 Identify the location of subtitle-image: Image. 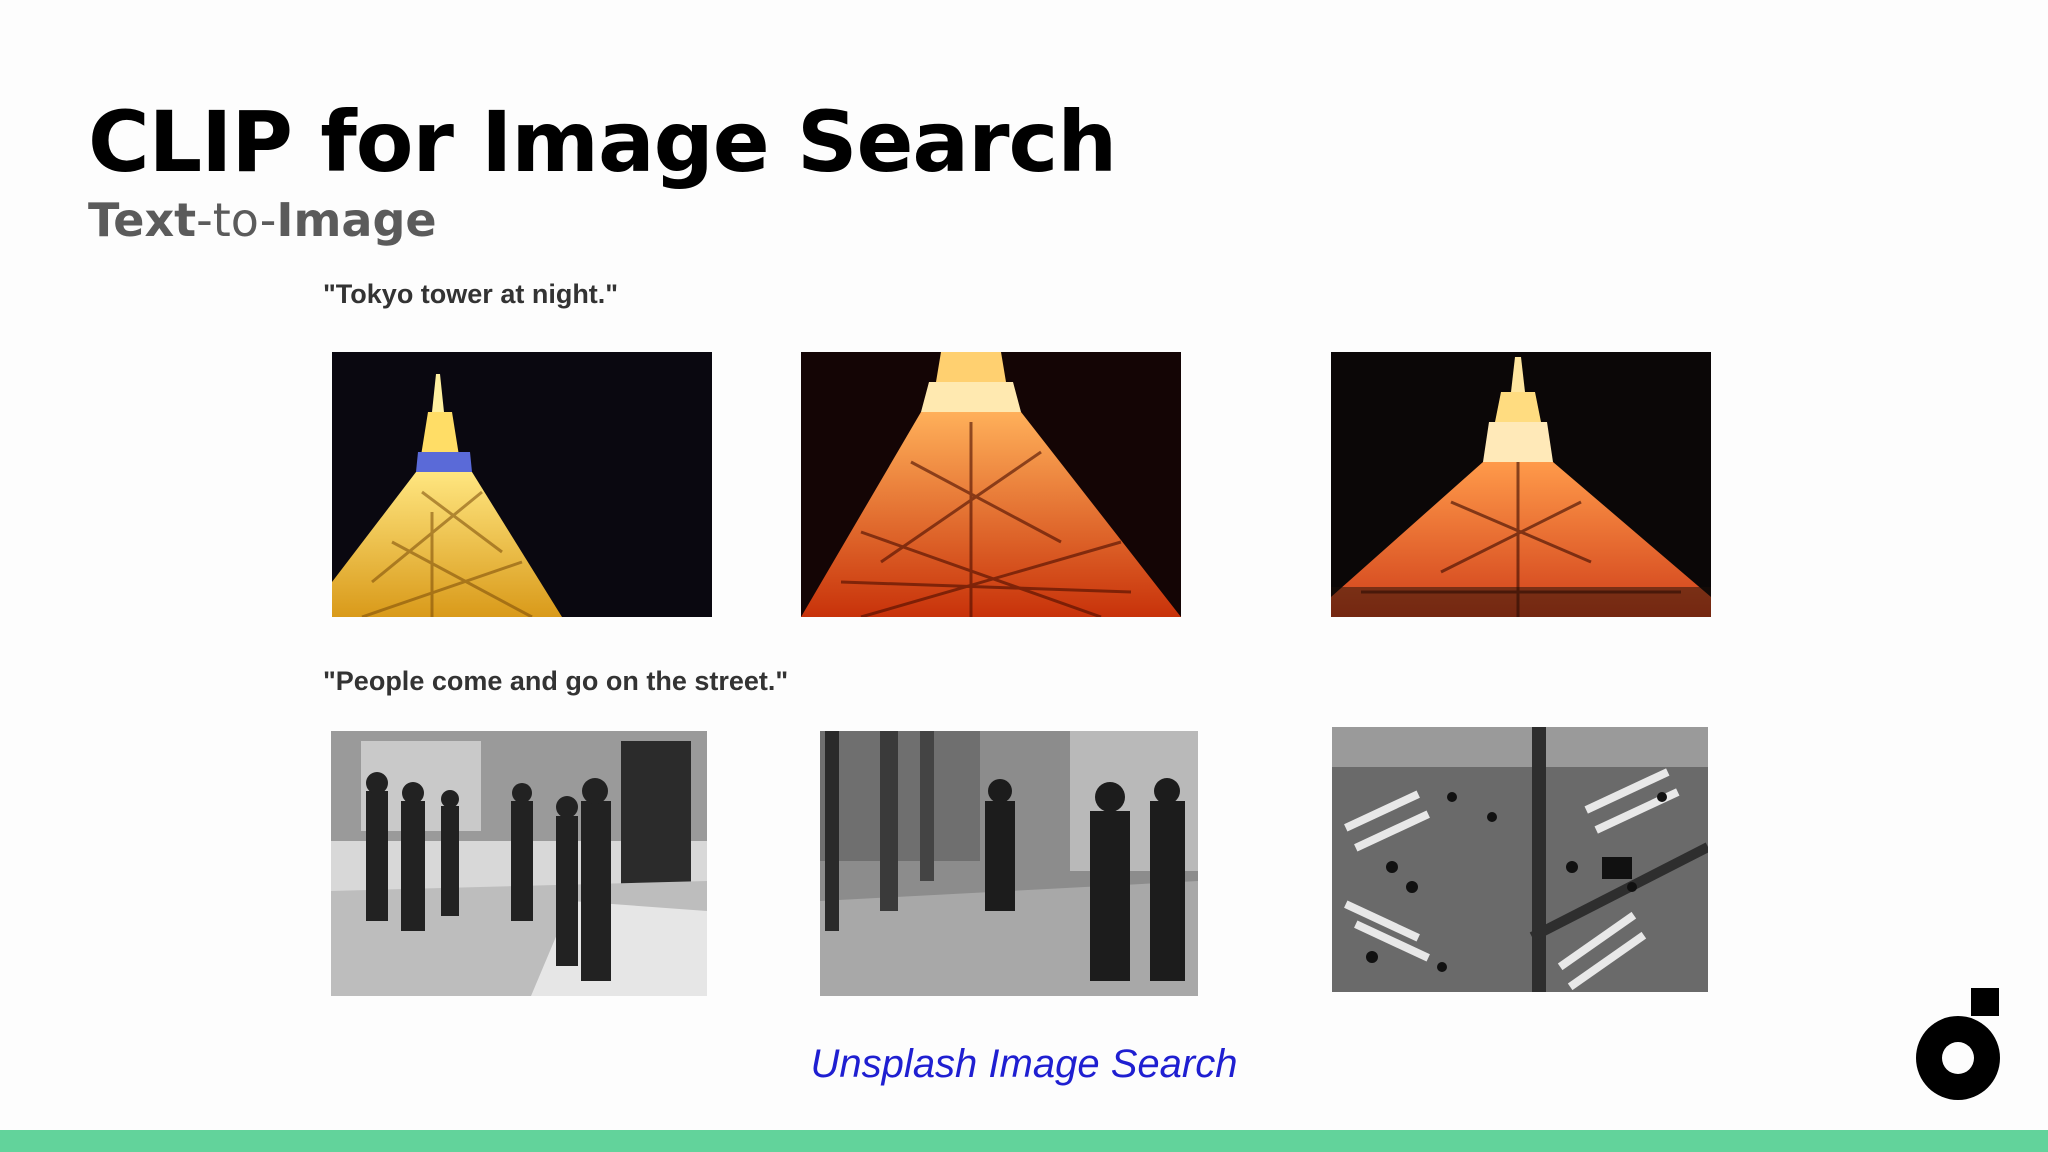
(356, 220).